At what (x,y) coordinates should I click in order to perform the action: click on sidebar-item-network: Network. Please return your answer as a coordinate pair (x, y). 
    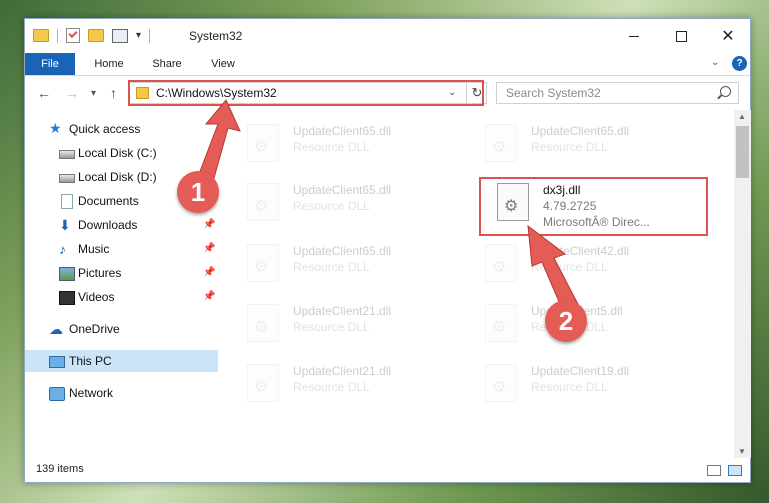
    Looking at the image, I should click on (121, 393).